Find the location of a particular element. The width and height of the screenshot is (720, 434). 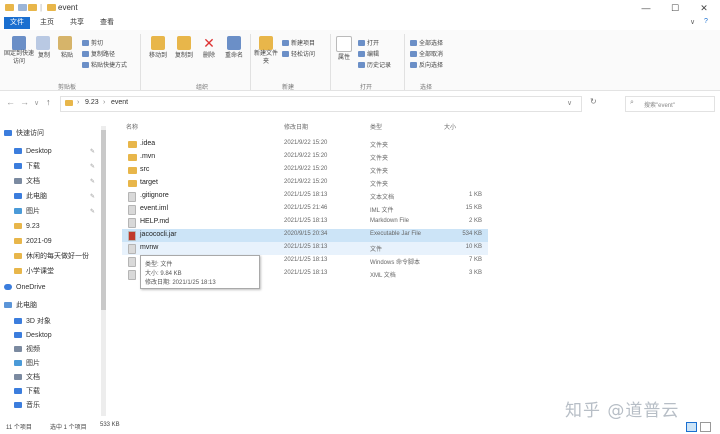

rename-button: 重命名 is located at coordinates (234, 47).